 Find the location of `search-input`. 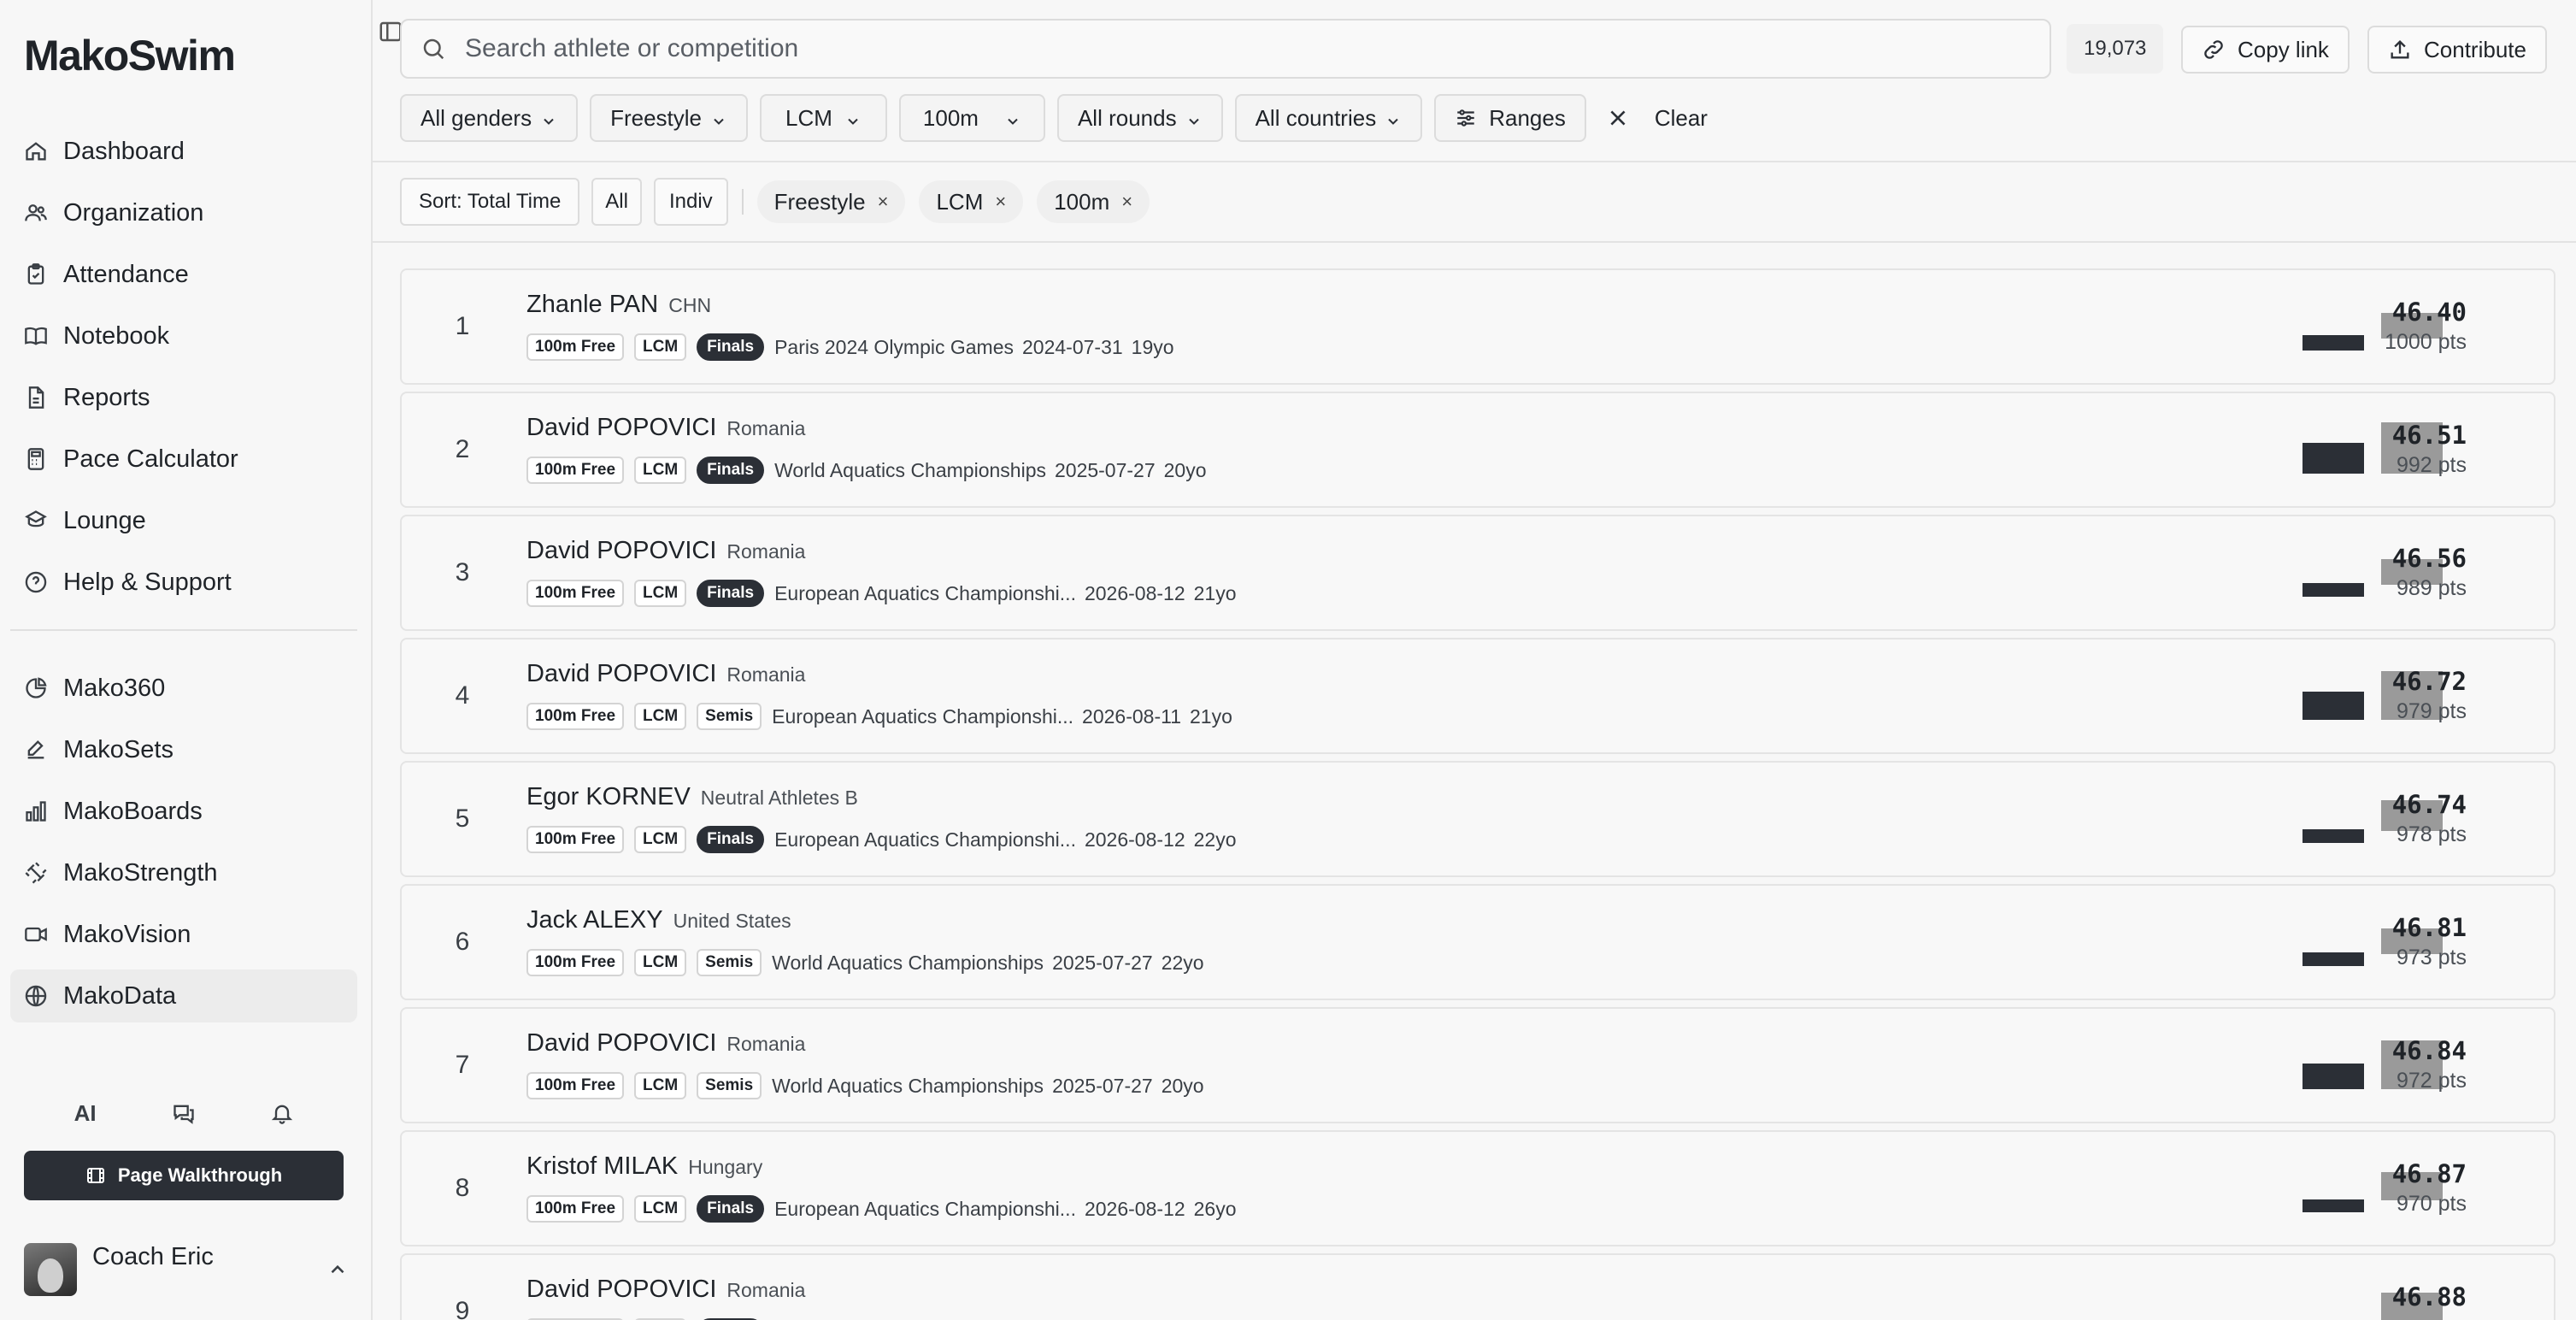

search-input is located at coordinates (1234, 48).